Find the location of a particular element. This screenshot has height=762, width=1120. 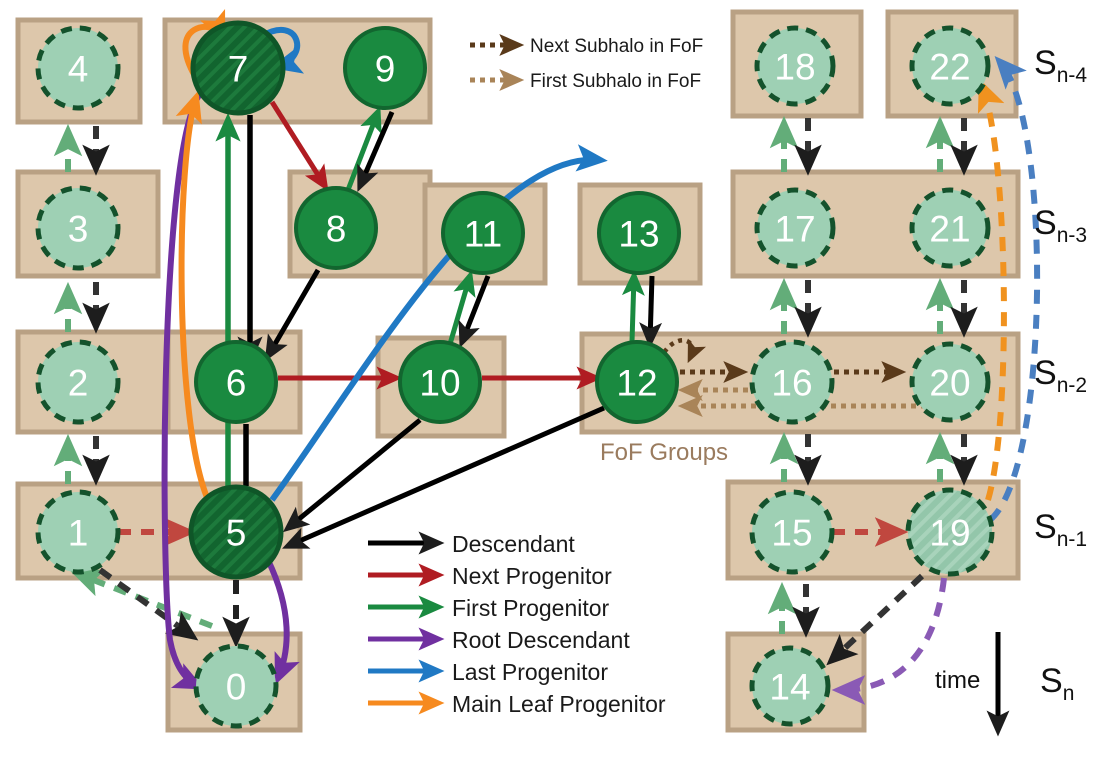

time-axis: time is located at coordinates (972, 684).